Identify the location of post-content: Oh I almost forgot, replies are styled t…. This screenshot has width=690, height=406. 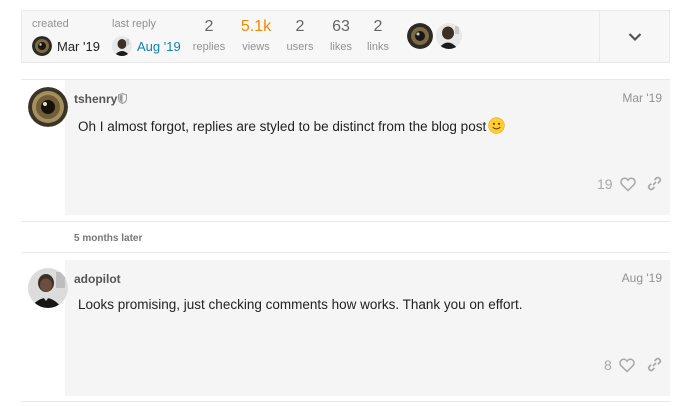
(291, 125).